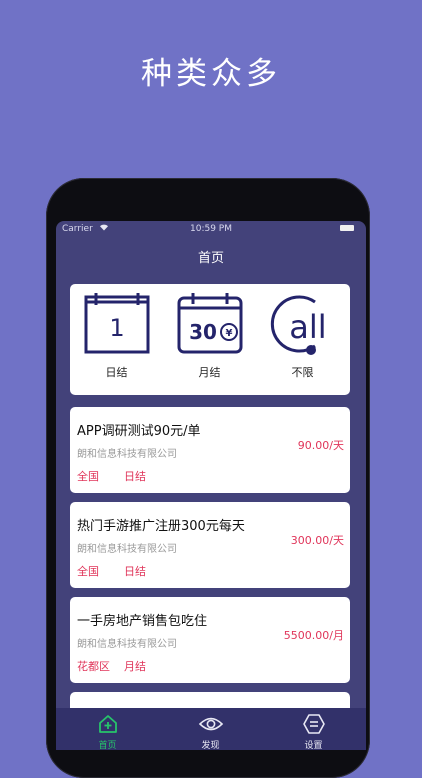 The image size is (422, 778). I want to click on page-title: 首页, so click(210, 258).